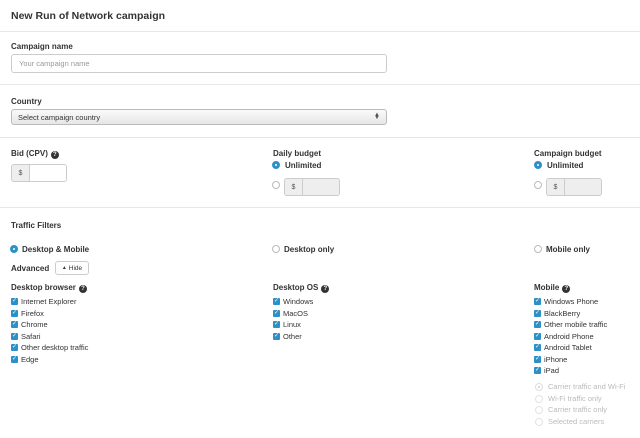 This screenshot has width=640, height=438. What do you see at coordinates (35, 154) in the screenshot?
I see `bid-label: Bid (CPV)?` at bounding box center [35, 154].